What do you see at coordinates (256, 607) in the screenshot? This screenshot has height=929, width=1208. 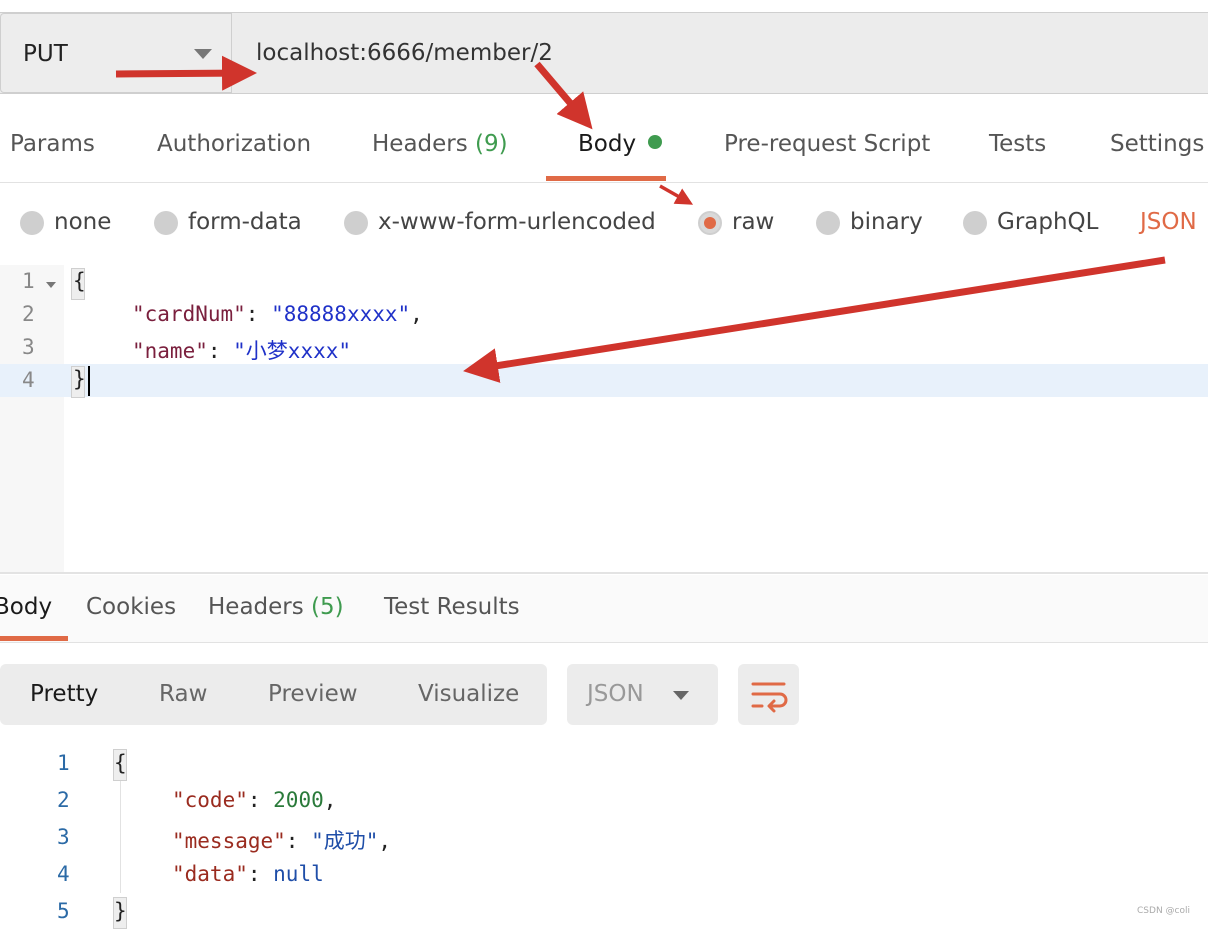 I see `tab-response-headers-label: Headers` at bounding box center [256, 607].